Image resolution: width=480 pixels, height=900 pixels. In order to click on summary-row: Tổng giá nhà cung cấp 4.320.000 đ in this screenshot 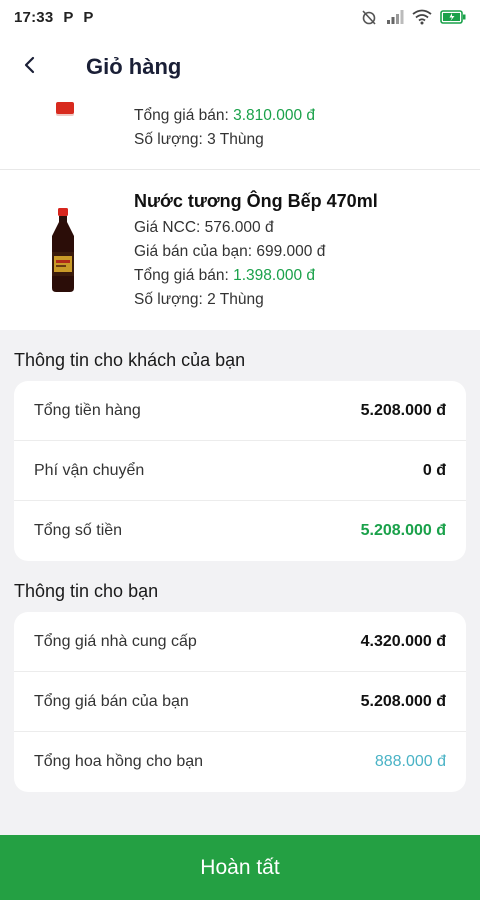, I will do `click(240, 642)`.